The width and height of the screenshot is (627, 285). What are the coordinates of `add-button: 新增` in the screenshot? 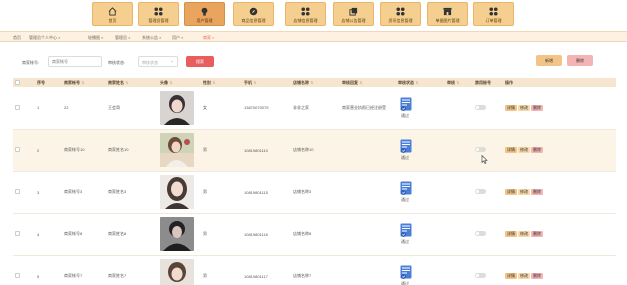 It's located at (549, 60).